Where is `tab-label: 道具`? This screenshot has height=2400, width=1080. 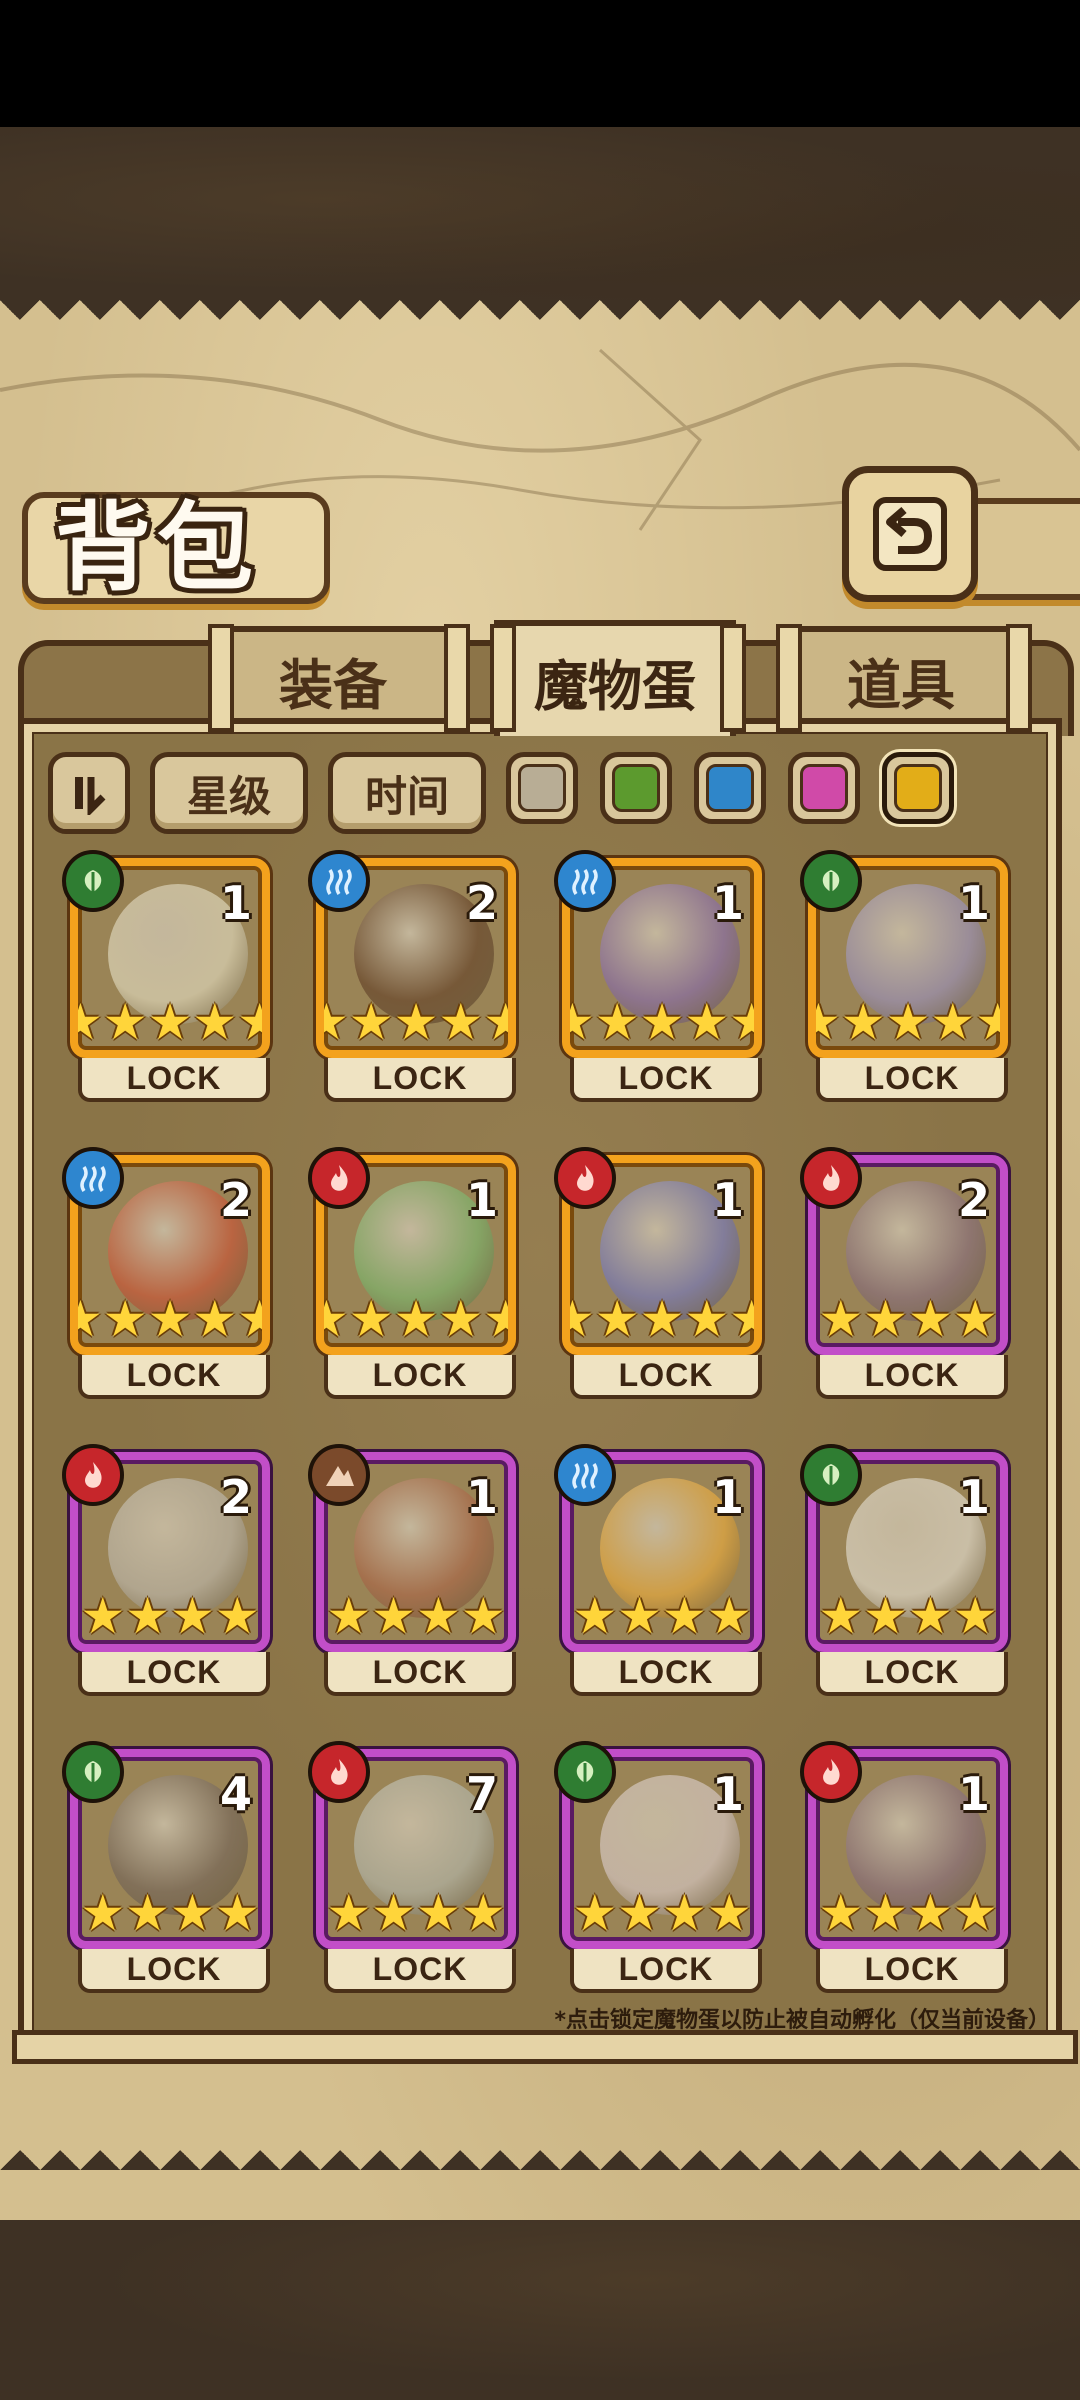 tab-label: 道具 is located at coordinates (901, 684).